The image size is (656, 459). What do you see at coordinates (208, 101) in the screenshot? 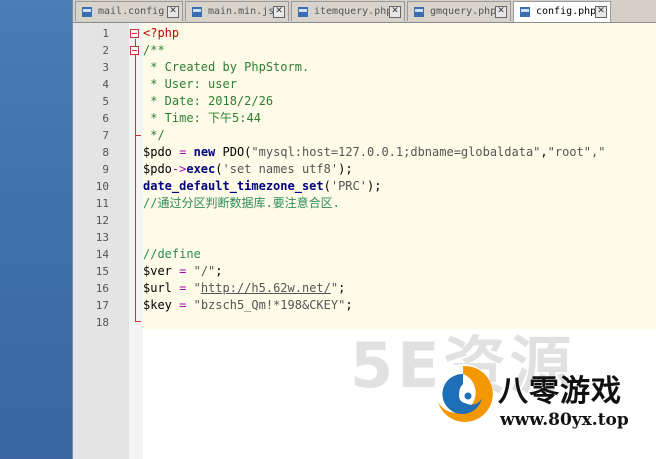
I see `code-line-5: * Date: 2018/2/26` at bounding box center [208, 101].